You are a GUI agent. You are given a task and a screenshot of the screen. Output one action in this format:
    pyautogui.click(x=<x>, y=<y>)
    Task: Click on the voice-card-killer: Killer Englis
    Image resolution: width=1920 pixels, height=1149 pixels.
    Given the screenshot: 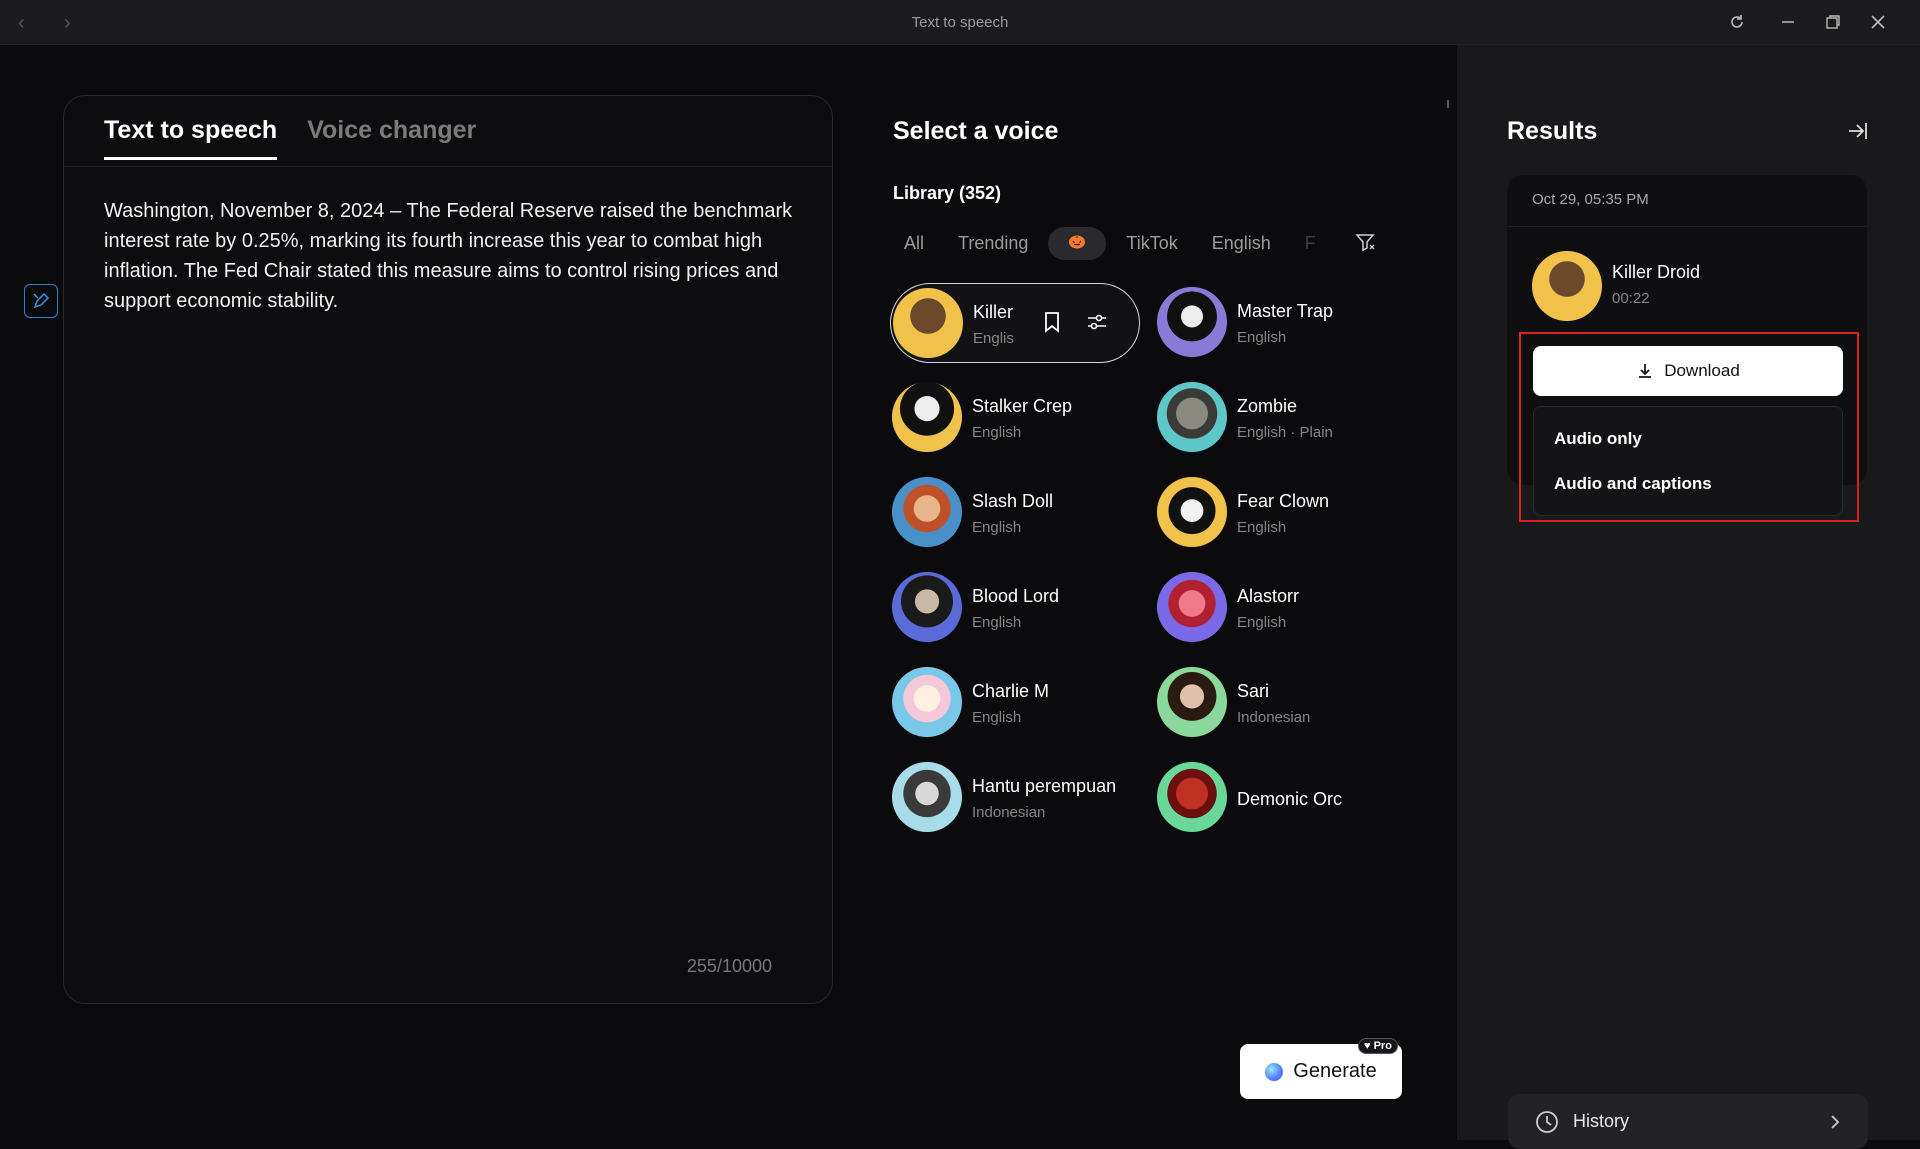 What is the action you would take?
    pyautogui.click(x=1015, y=323)
    